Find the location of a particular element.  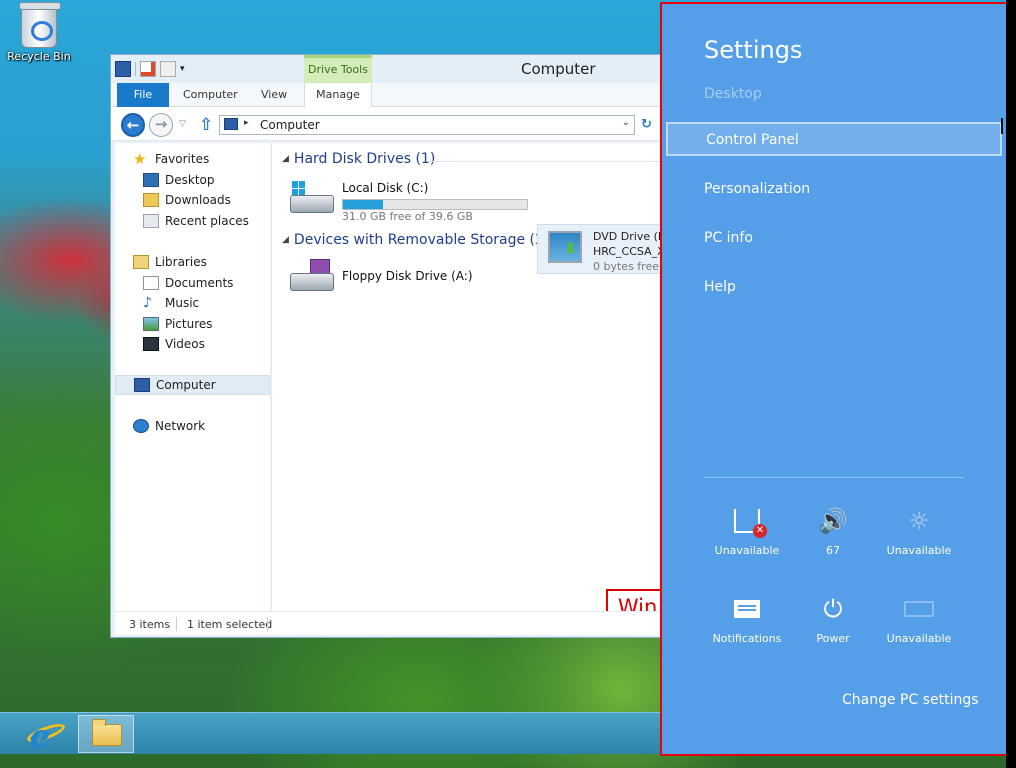

tab-manage: Manage is located at coordinates (338, 95).